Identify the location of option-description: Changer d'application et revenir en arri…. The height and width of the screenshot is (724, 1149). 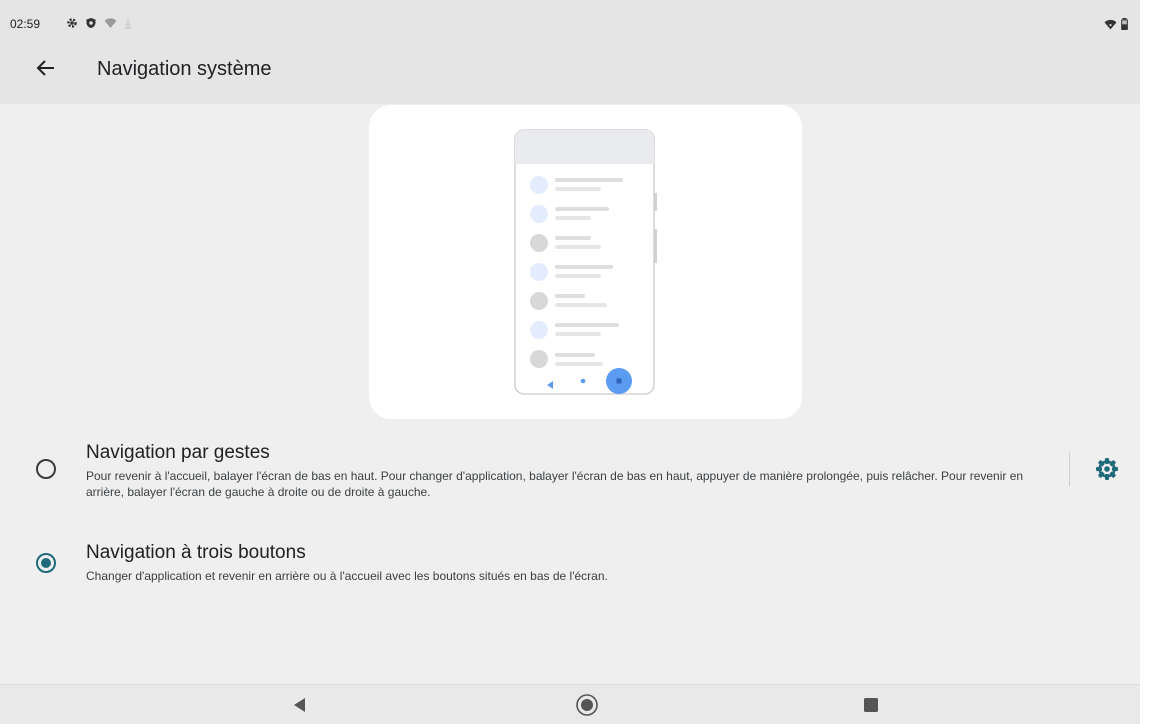
(347, 576).